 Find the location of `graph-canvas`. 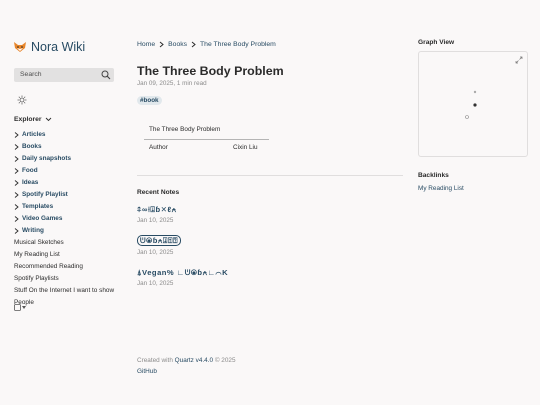

graph-canvas is located at coordinates (471, 104).